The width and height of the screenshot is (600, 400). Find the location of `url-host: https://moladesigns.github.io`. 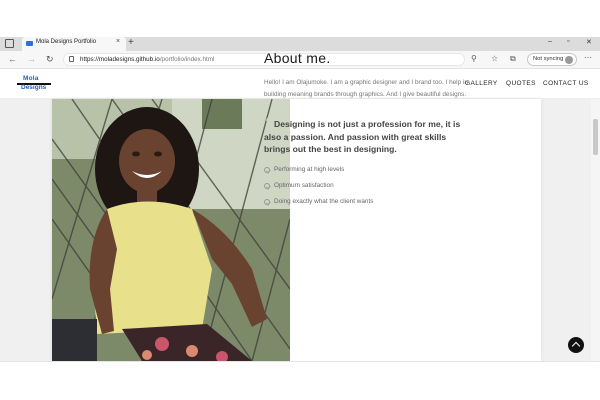

url-host: https://moladesigns.github.io is located at coordinates (120, 59).